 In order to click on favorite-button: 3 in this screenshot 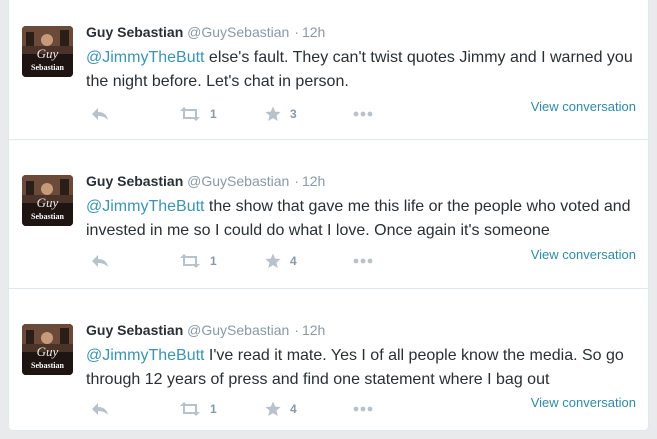, I will do `click(281, 114)`.